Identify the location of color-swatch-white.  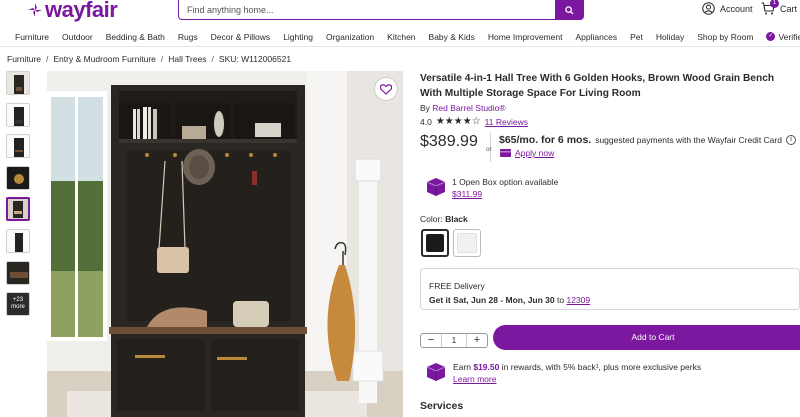
(467, 243).